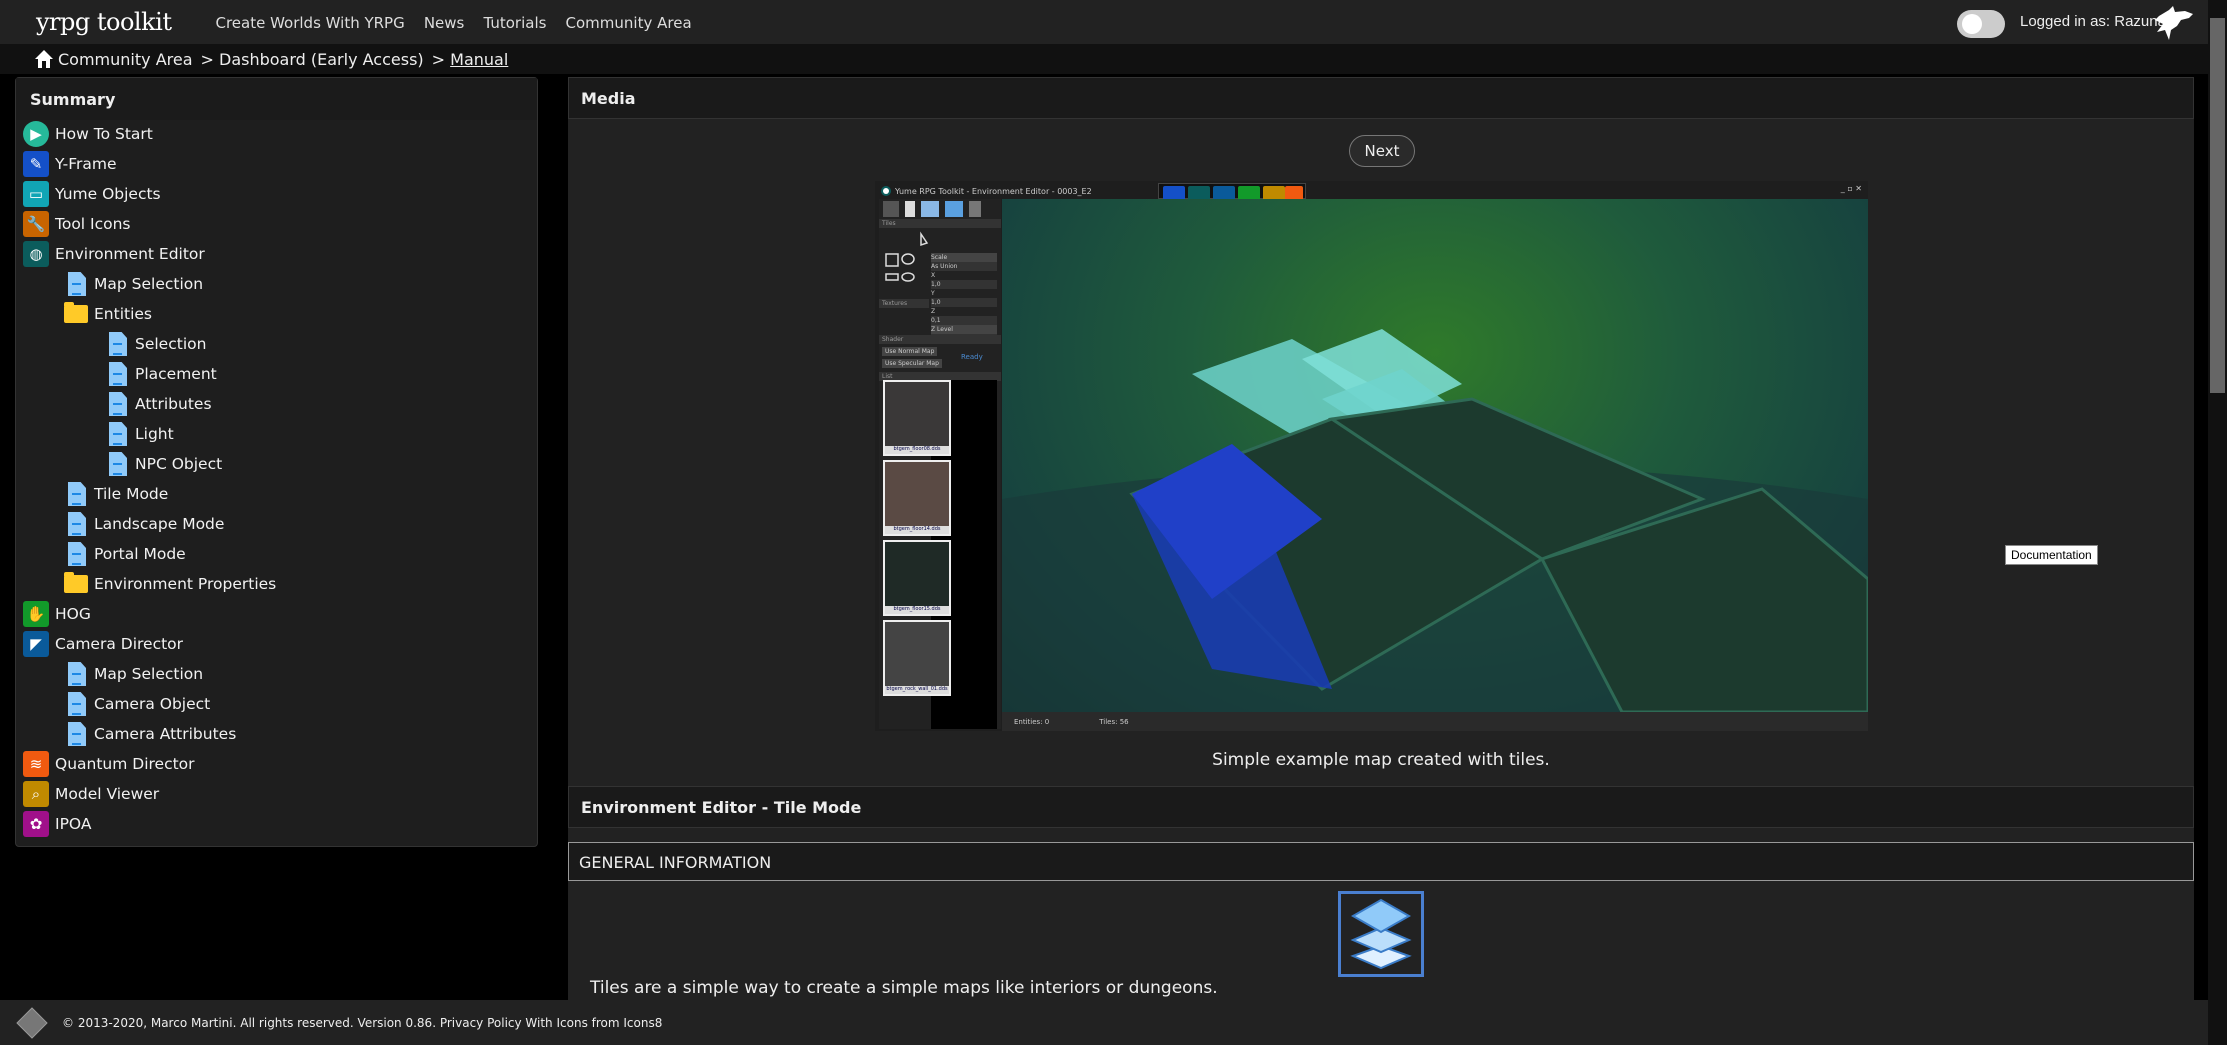 This screenshot has height=1045, width=2227. What do you see at coordinates (131, 494) in the screenshot?
I see `sidebar-item-label: Tile Mode` at bounding box center [131, 494].